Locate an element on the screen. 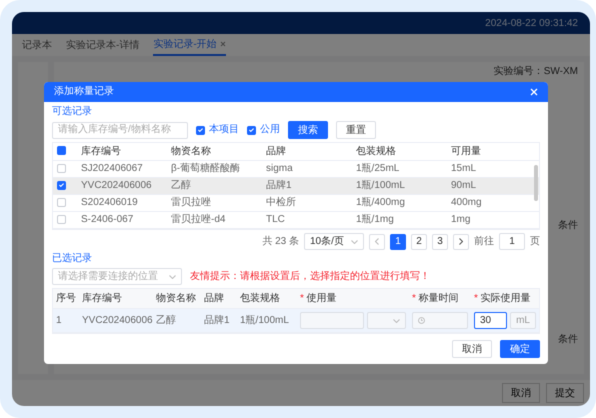  page-button: 1 is located at coordinates (398, 242).